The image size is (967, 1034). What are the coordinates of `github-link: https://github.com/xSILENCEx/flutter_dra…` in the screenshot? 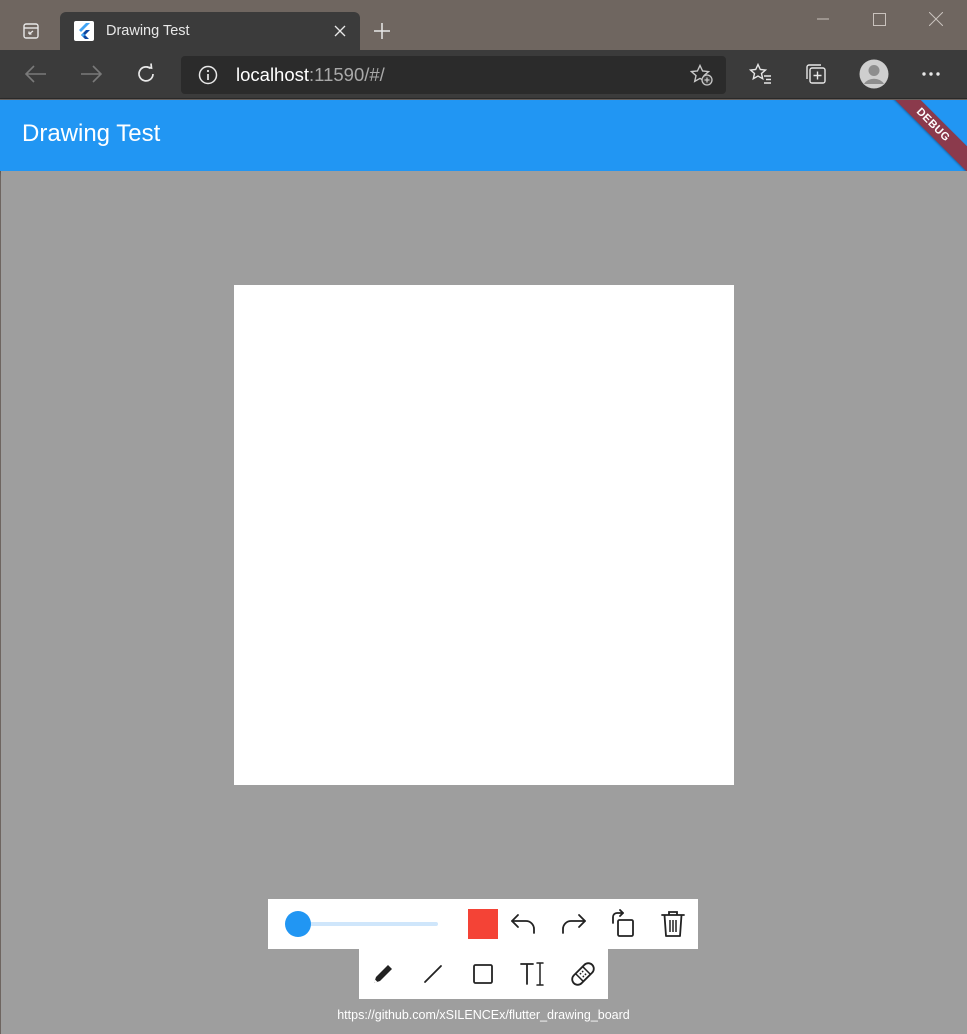 It's located at (483, 1015).